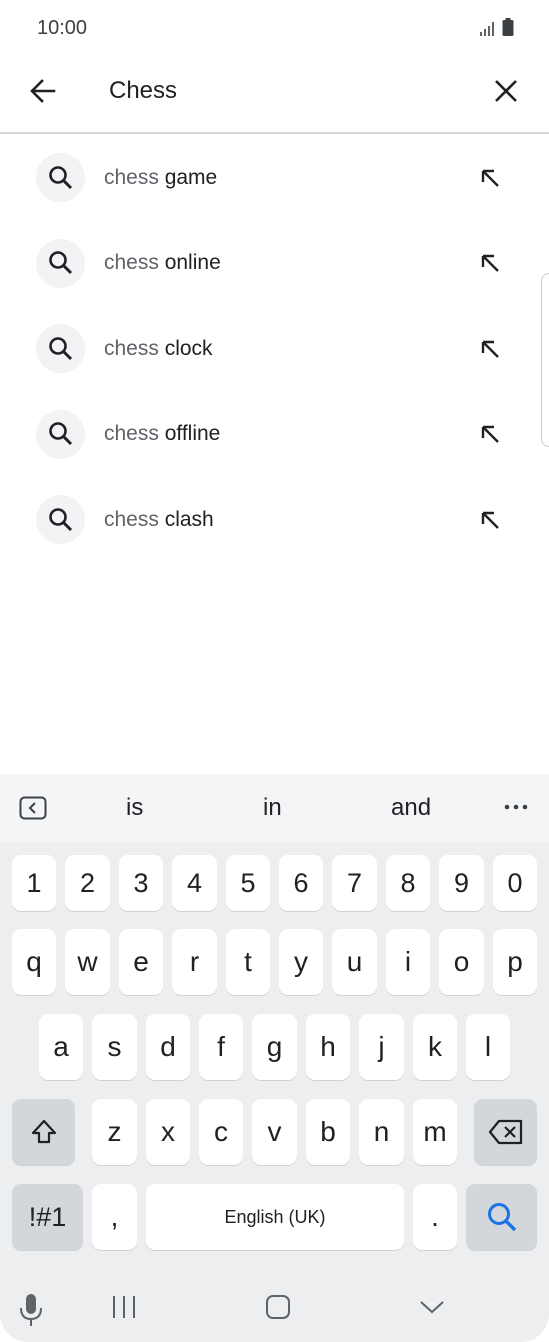 The width and height of the screenshot is (549, 1342). Describe the element at coordinates (515, 962) in the screenshot. I see `key-p: p` at that location.